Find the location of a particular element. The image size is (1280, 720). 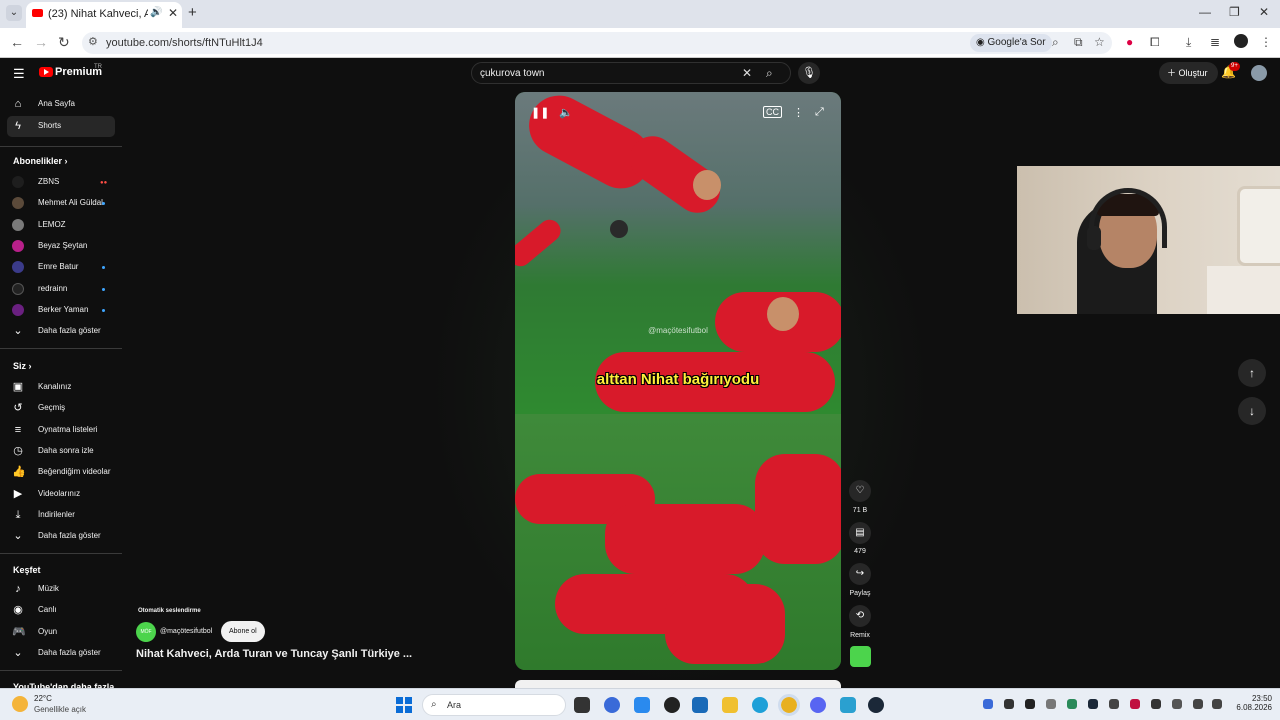

system-clock: 23:50 6.08.2026 is located at coordinates (1252, 703).